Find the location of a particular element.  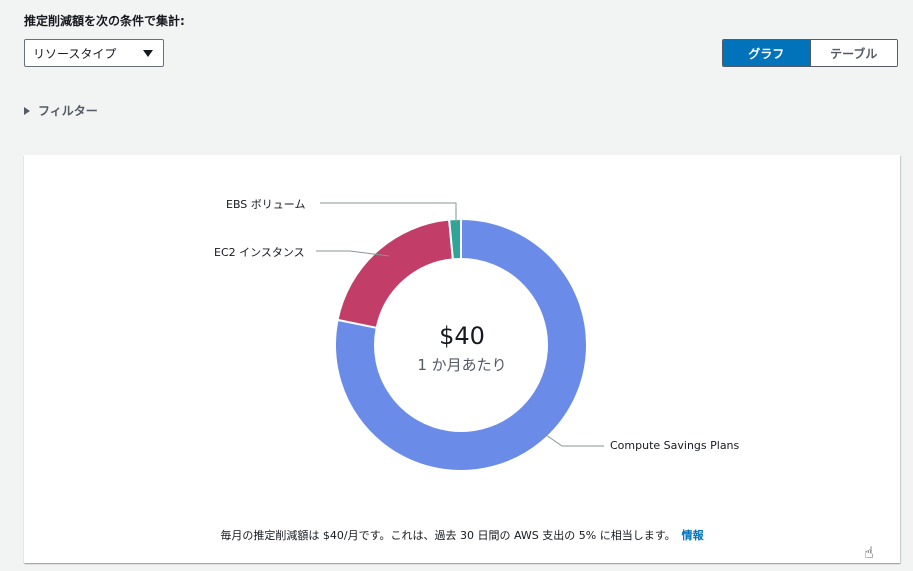

slice-ec2-instances is located at coordinates (395, 274).